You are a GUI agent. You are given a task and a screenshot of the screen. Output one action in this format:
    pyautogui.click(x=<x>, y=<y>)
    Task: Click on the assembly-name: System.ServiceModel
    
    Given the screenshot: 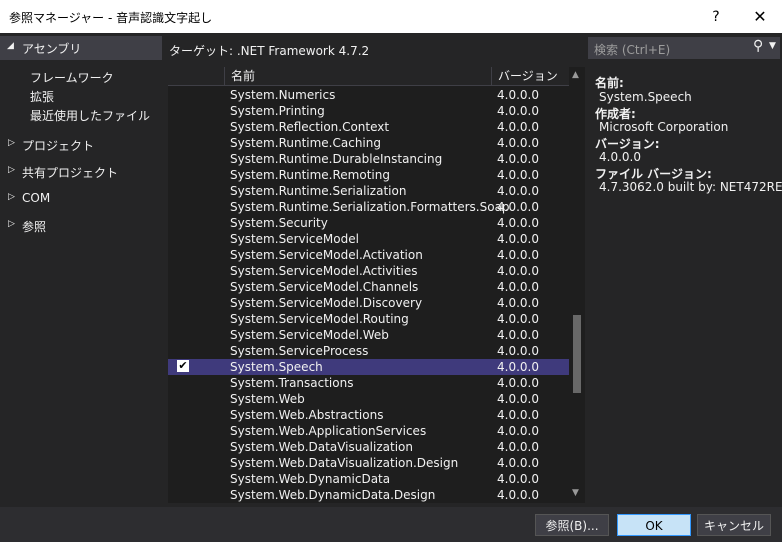 What is the action you would take?
    pyautogui.click(x=294, y=239)
    